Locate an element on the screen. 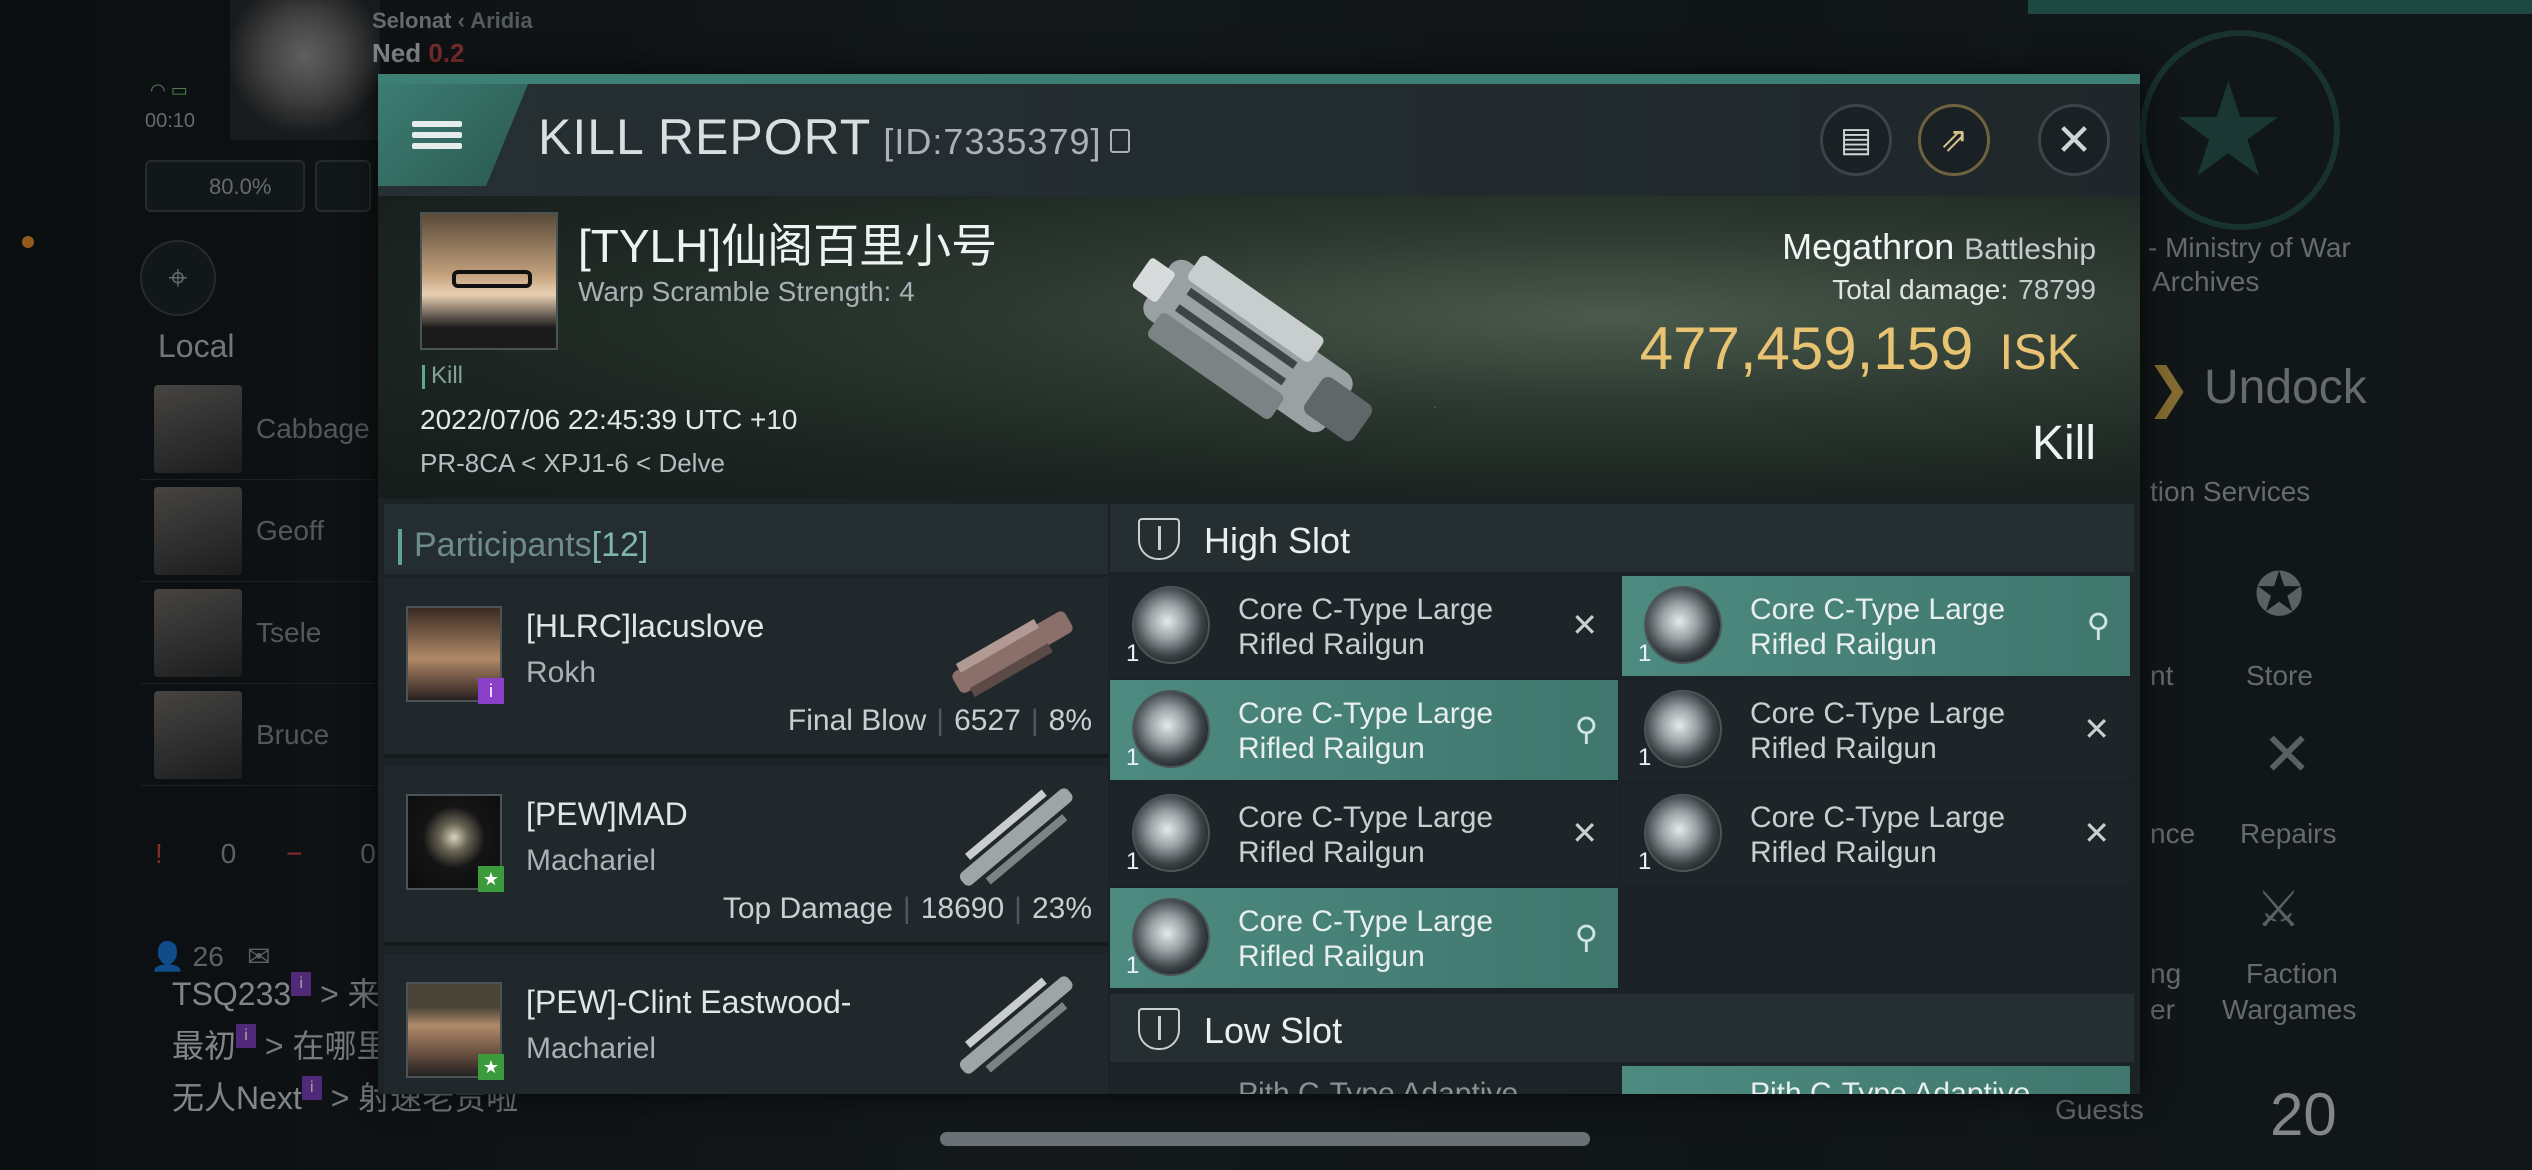 The image size is (2532, 1170). participant-row: ★ [PEW]-Clint Eastwood- Machariel is located at coordinates (746, 1024).